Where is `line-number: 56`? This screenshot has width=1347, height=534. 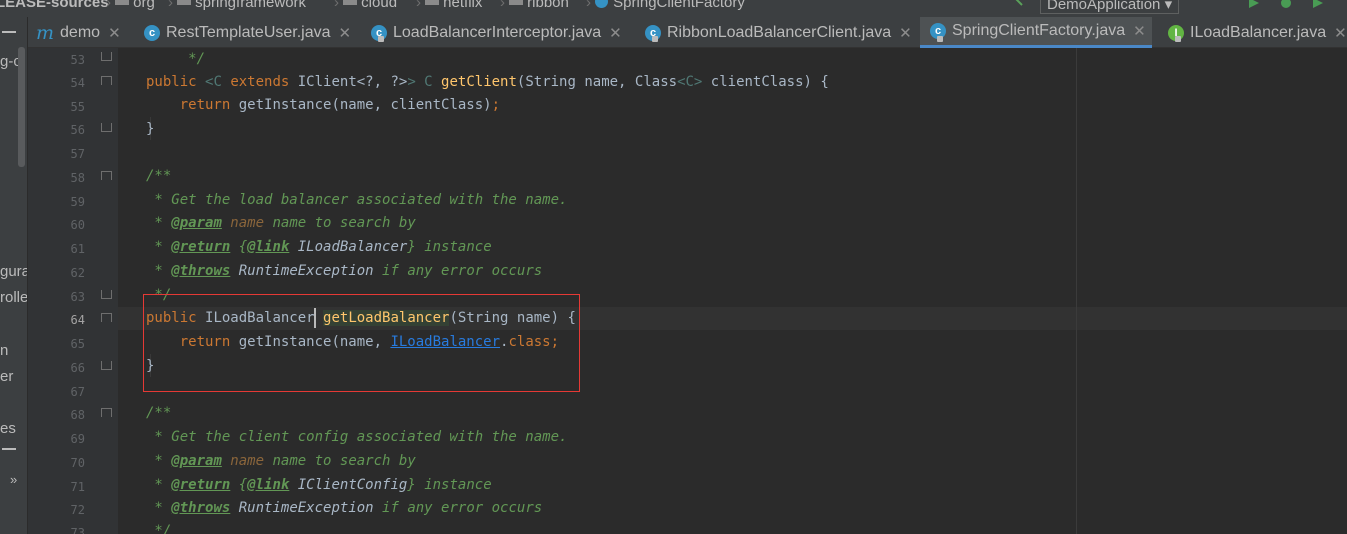 line-number: 56 is located at coordinates (77, 130).